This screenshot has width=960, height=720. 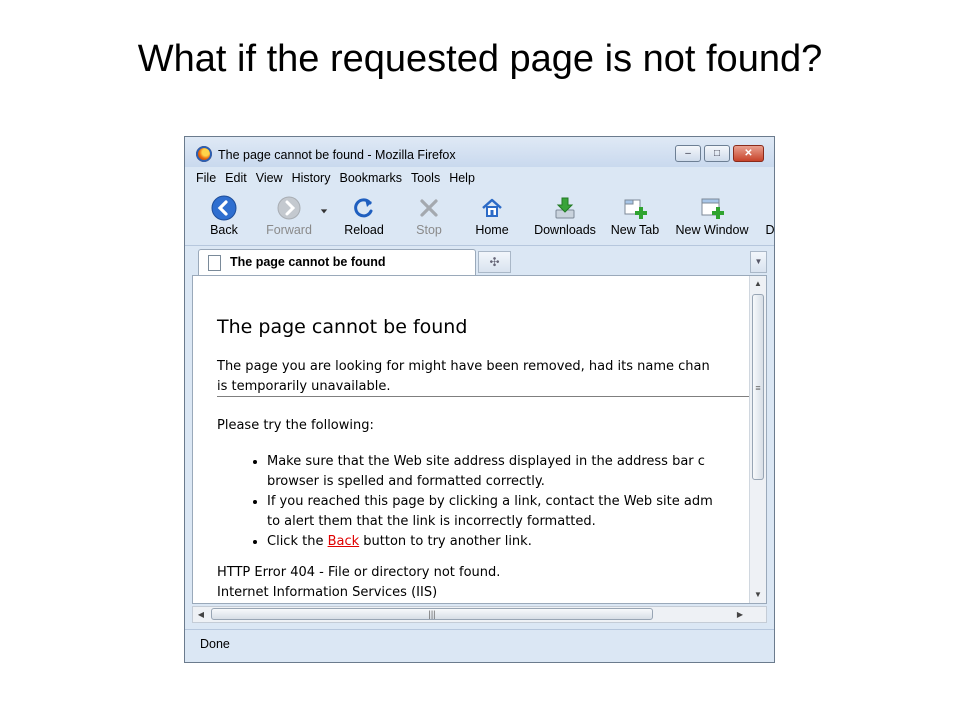 I want to click on tab-list-button: ▼, so click(x=758, y=262).